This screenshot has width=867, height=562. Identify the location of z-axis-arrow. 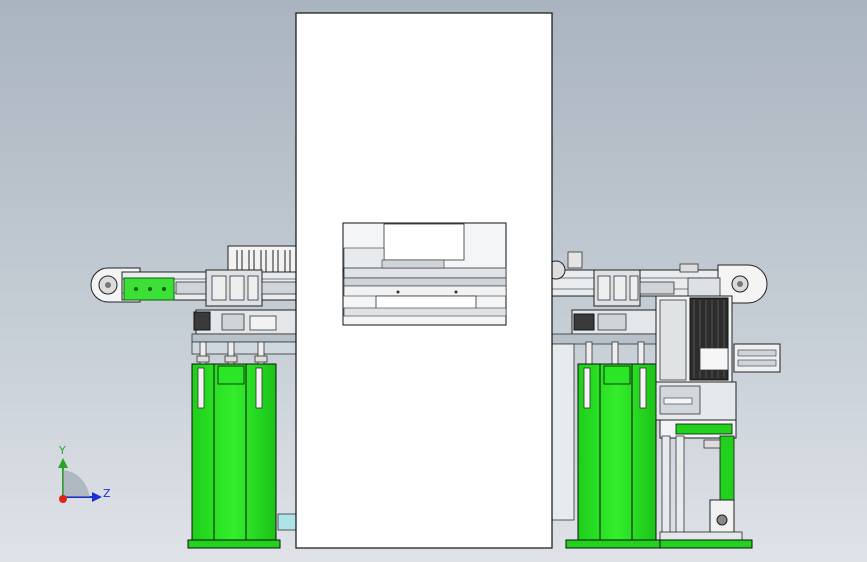
(97, 497).